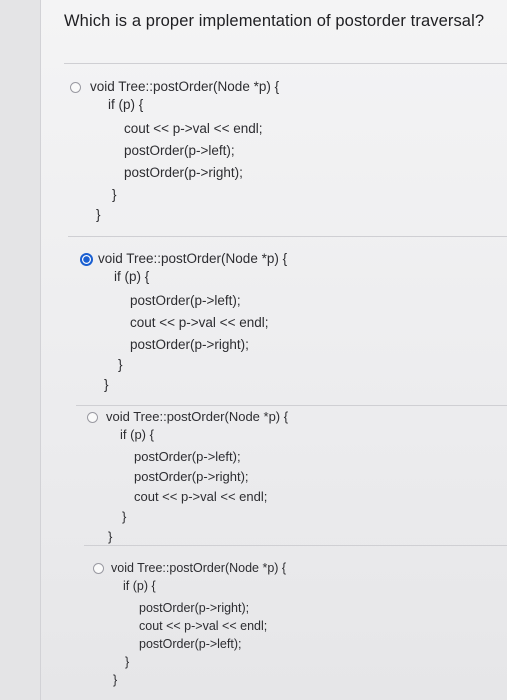 The image size is (507, 700). I want to click on radio-button-selected, so click(86, 259).